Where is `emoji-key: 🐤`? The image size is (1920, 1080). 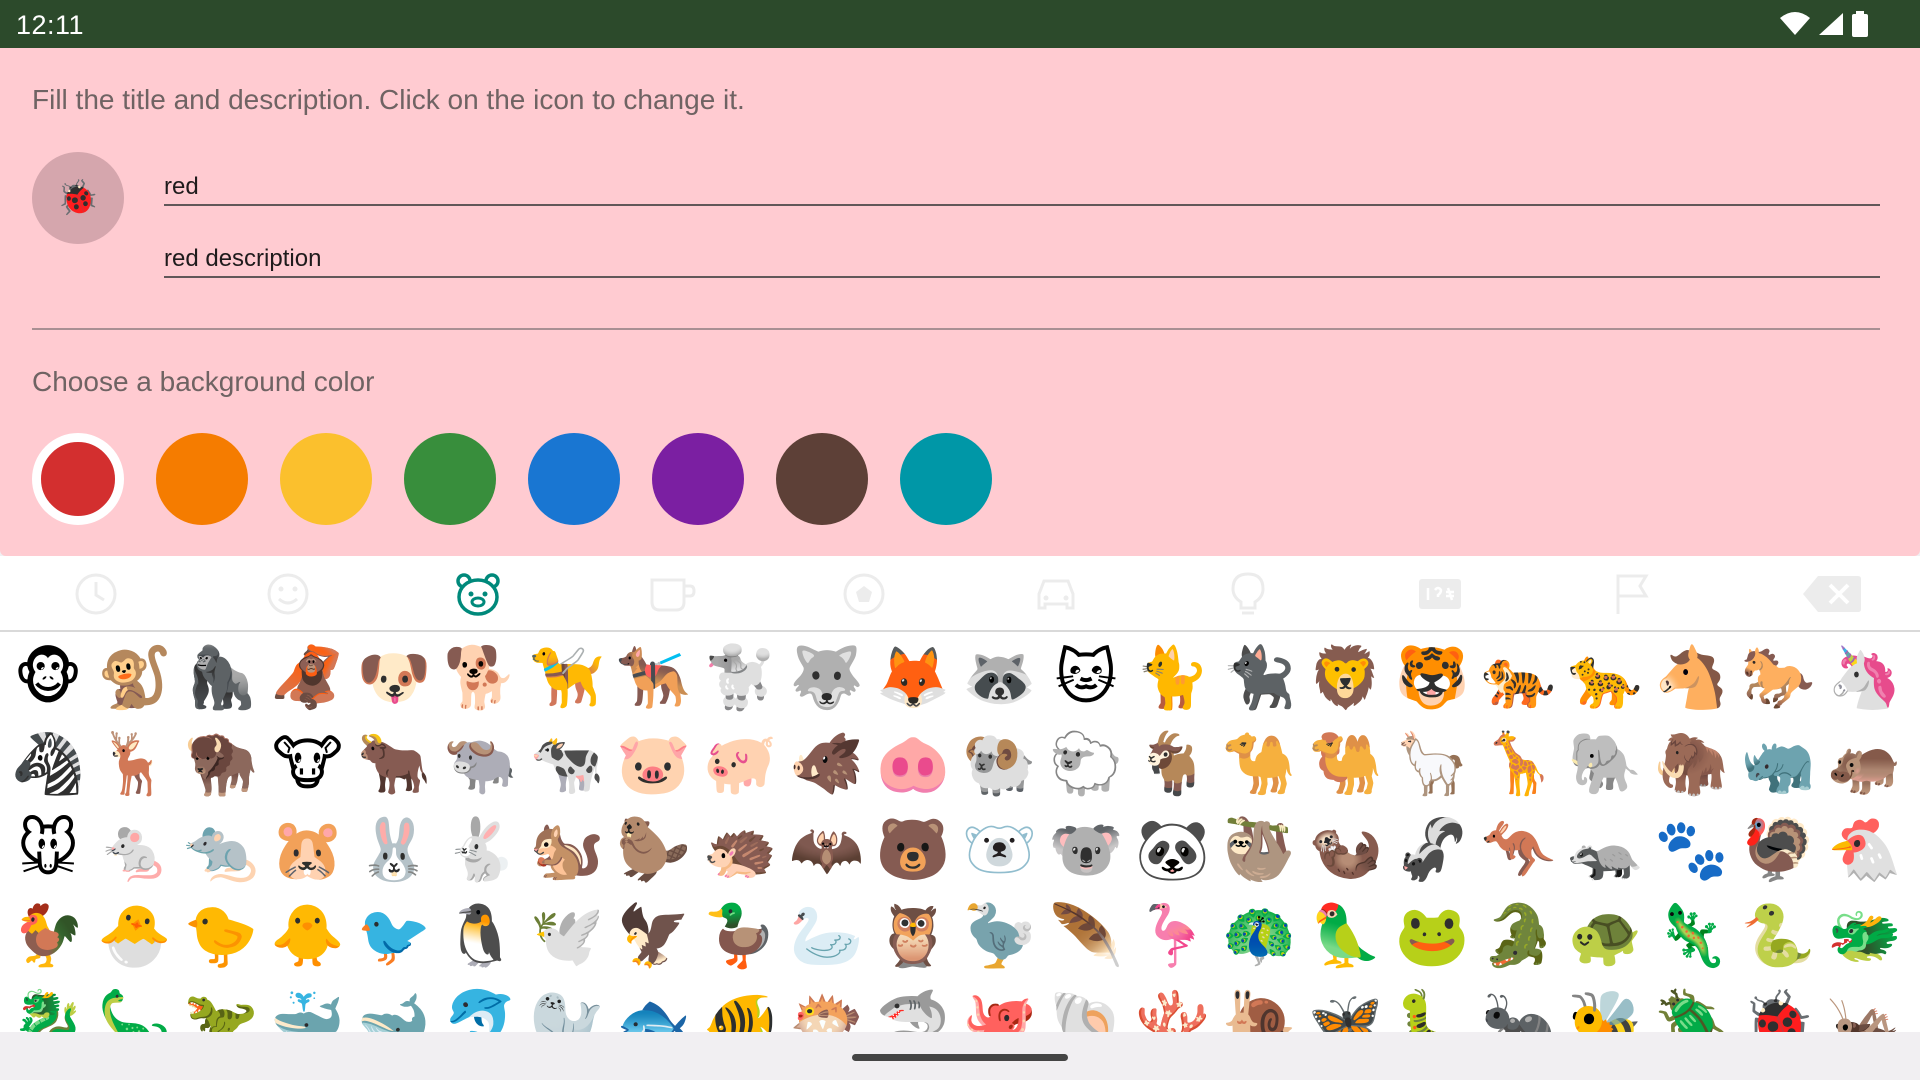 emoji-key: 🐤 is located at coordinates (221, 936).